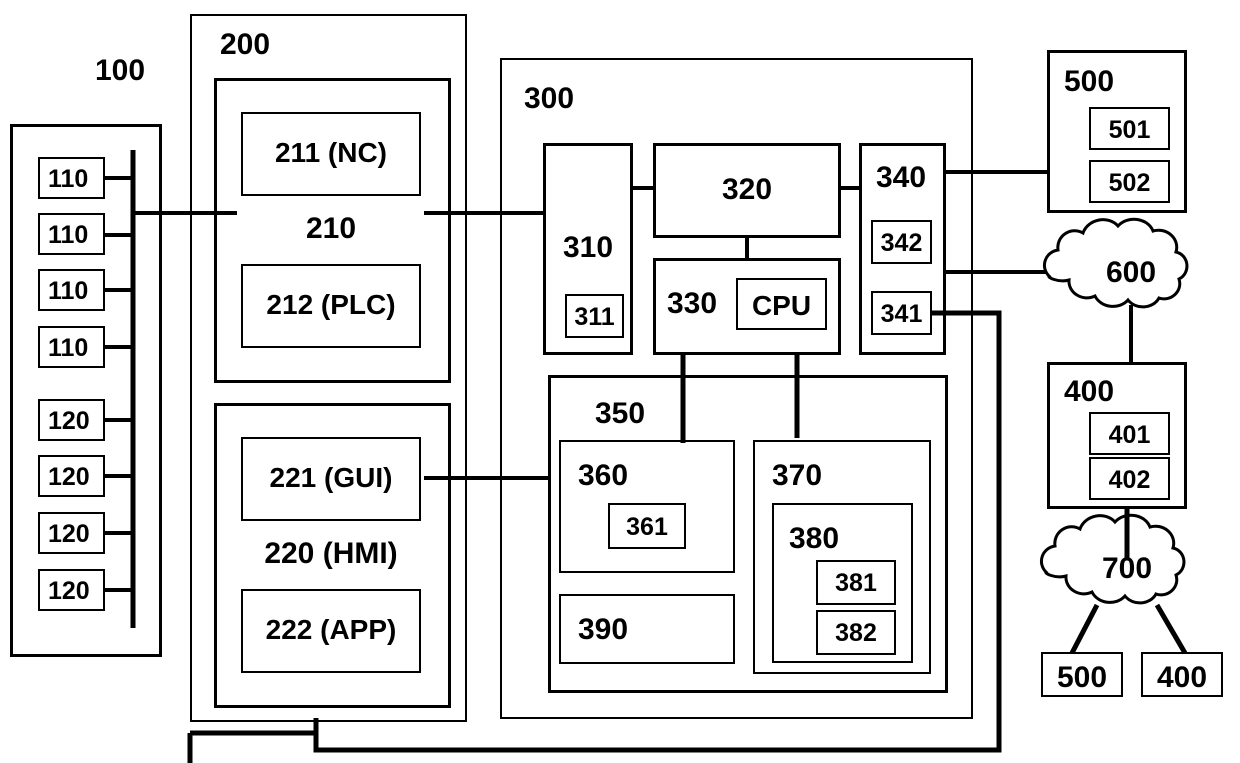 This screenshot has width=1240, height=763. What do you see at coordinates (68, 348) in the screenshot?
I see `sensor-110-4-label: 110` at bounding box center [68, 348].